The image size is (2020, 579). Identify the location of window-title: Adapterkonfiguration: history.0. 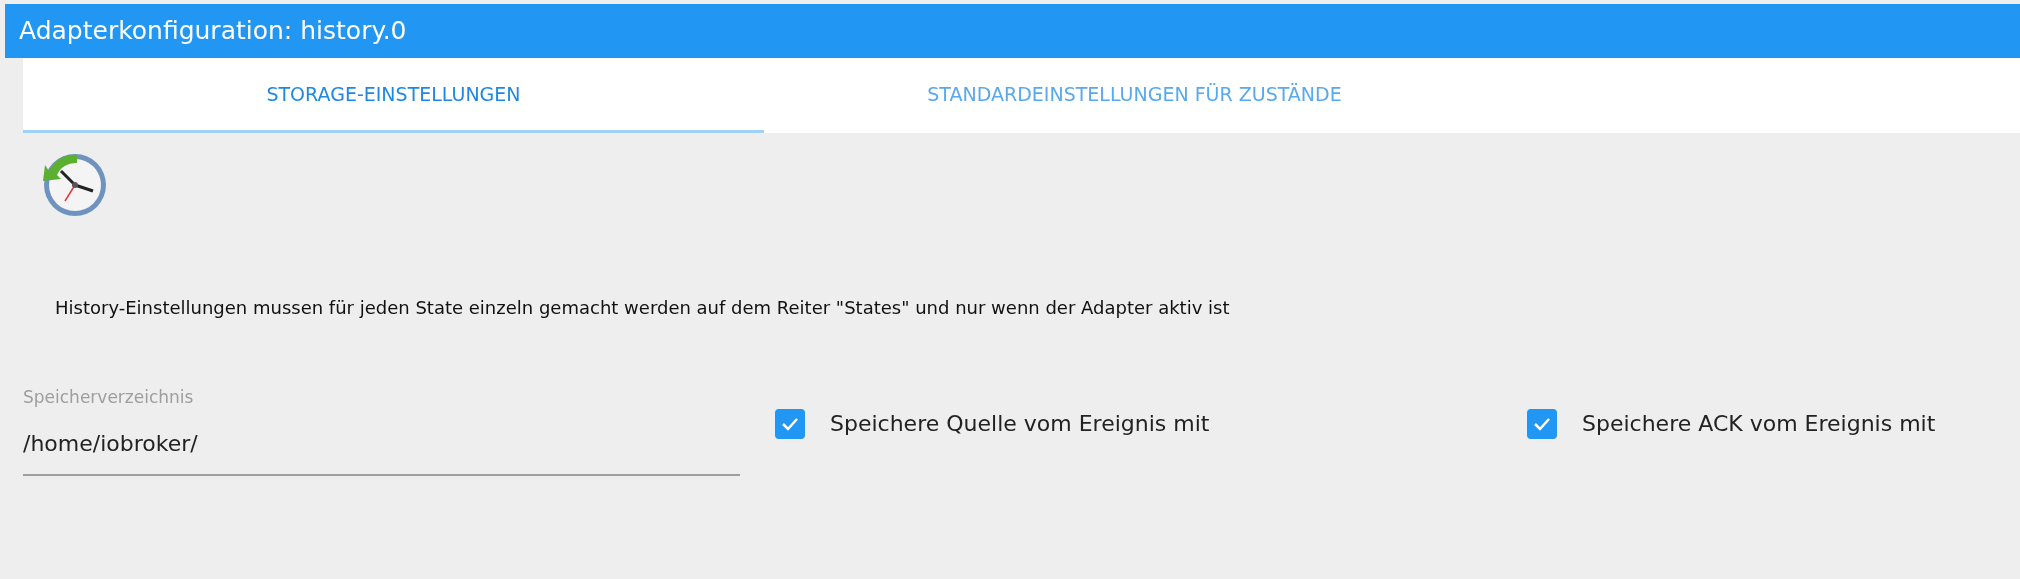
(1012, 31).